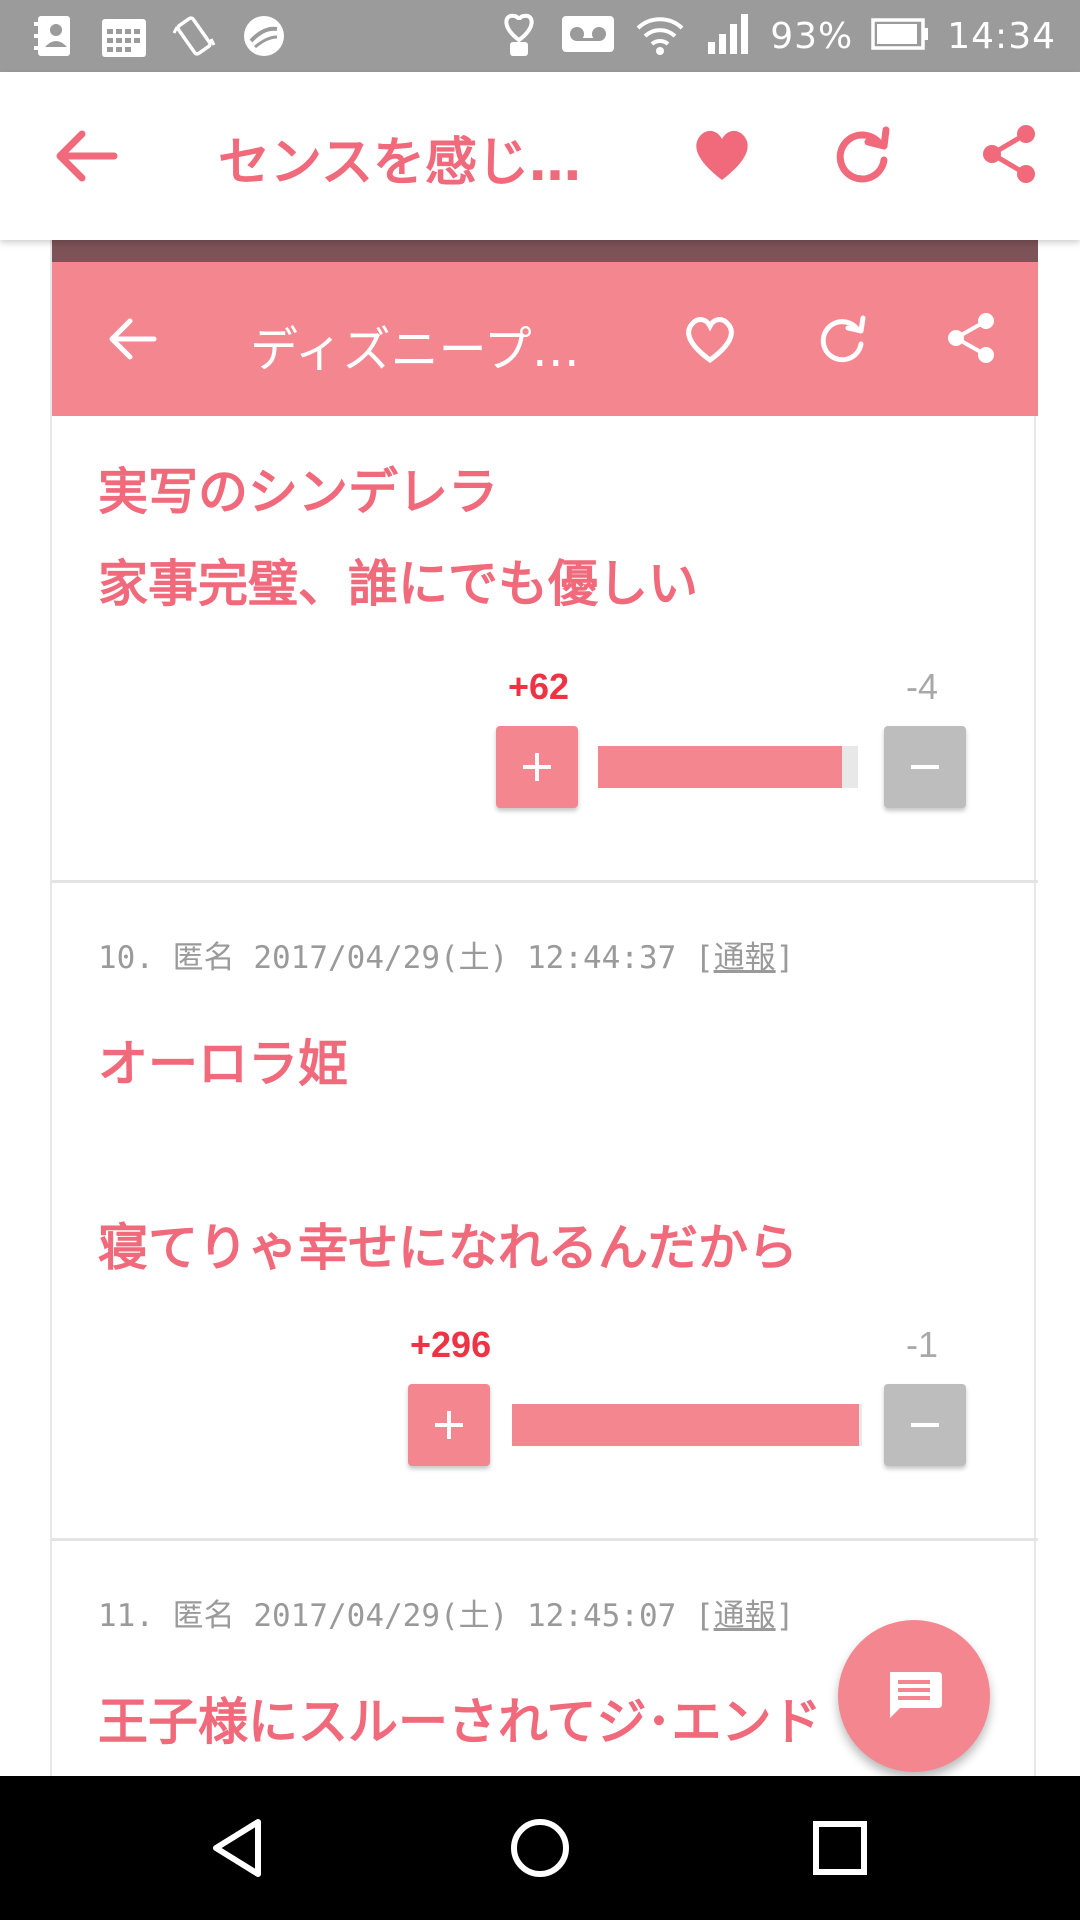 This screenshot has width=1080, height=1920. I want to click on comment-body: 実写のシンデレラ 家事完璧、誰にでも優しい, so click(398, 538).